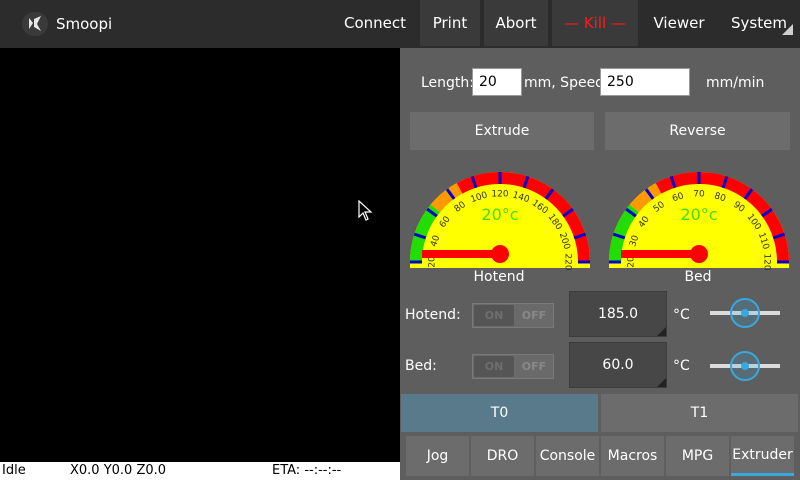 This screenshot has height=480, width=800. I want to click on tab-console: Console, so click(567, 456).